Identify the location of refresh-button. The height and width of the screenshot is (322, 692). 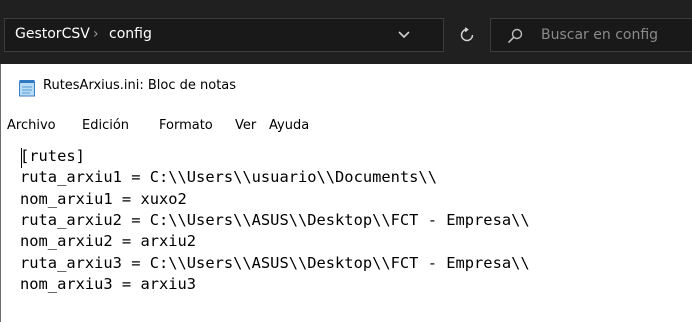
(467, 35).